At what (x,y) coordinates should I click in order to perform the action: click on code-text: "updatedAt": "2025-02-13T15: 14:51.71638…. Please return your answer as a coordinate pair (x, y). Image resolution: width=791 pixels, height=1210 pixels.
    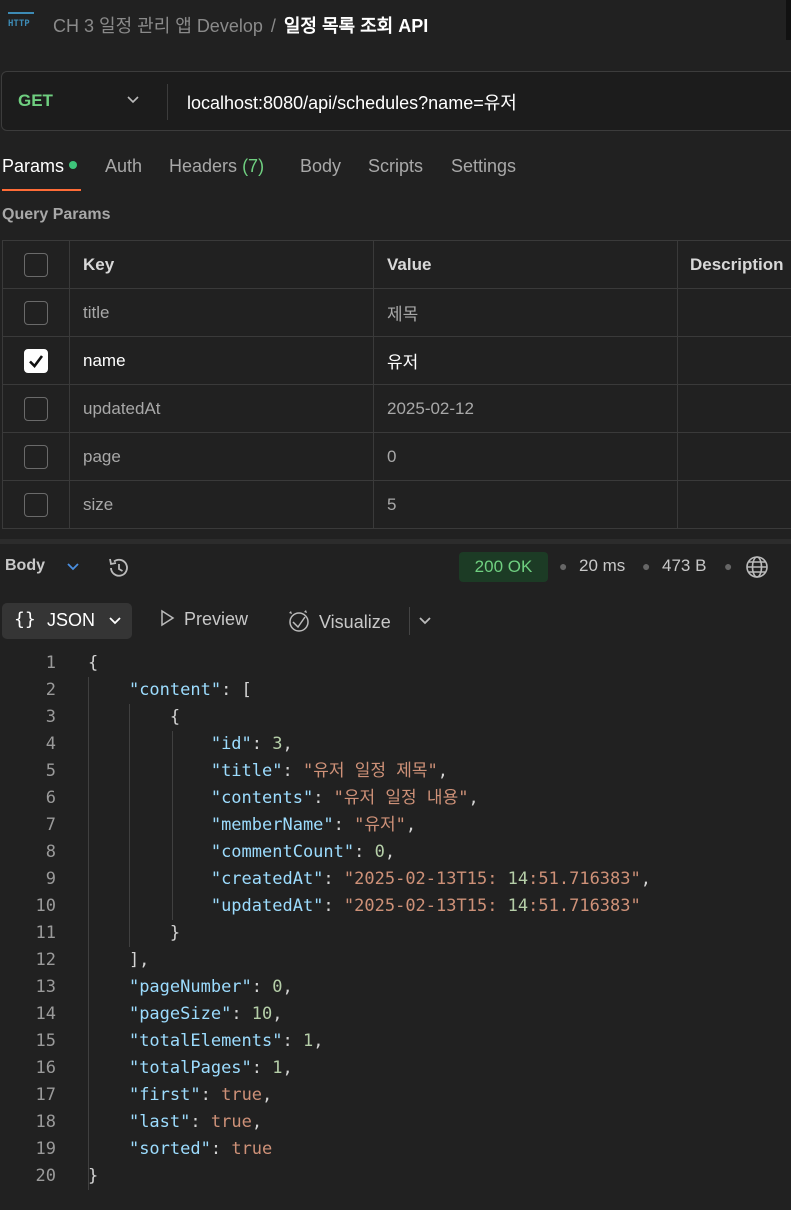
    Looking at the image, I should click on (425, 906).